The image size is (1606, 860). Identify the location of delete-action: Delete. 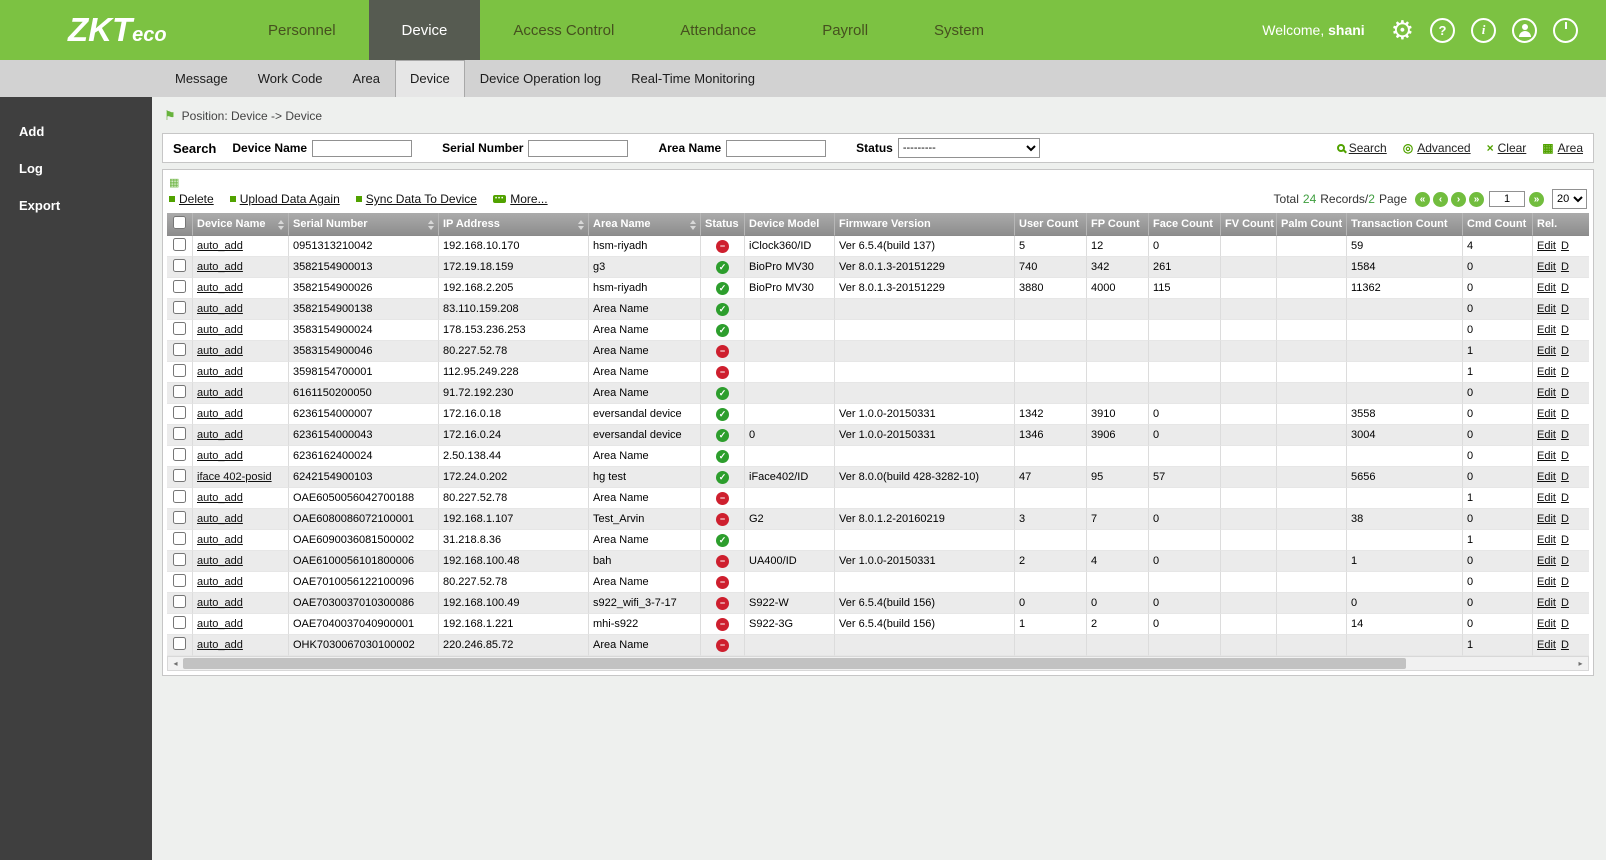
(191, 199).